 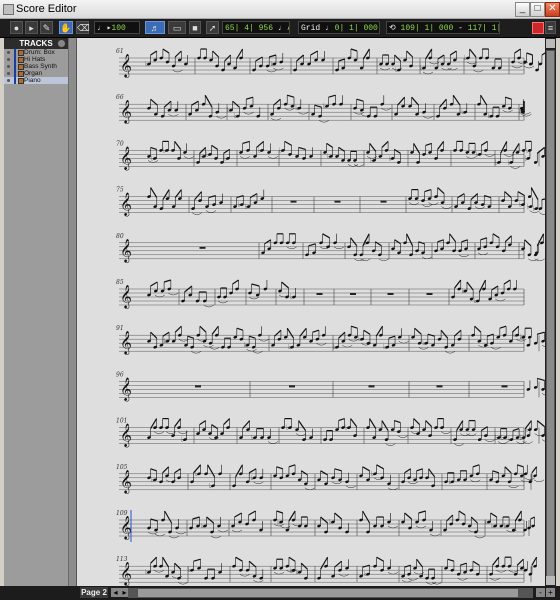 I want to click on eraser-tool-icon: ⌫, so click(x=83, y=27).